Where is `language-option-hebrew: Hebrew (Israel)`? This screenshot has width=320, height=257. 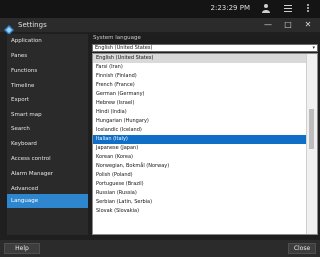 language-option-hebrew: Hebrew (Israel) is located at coordinates (200, 103).